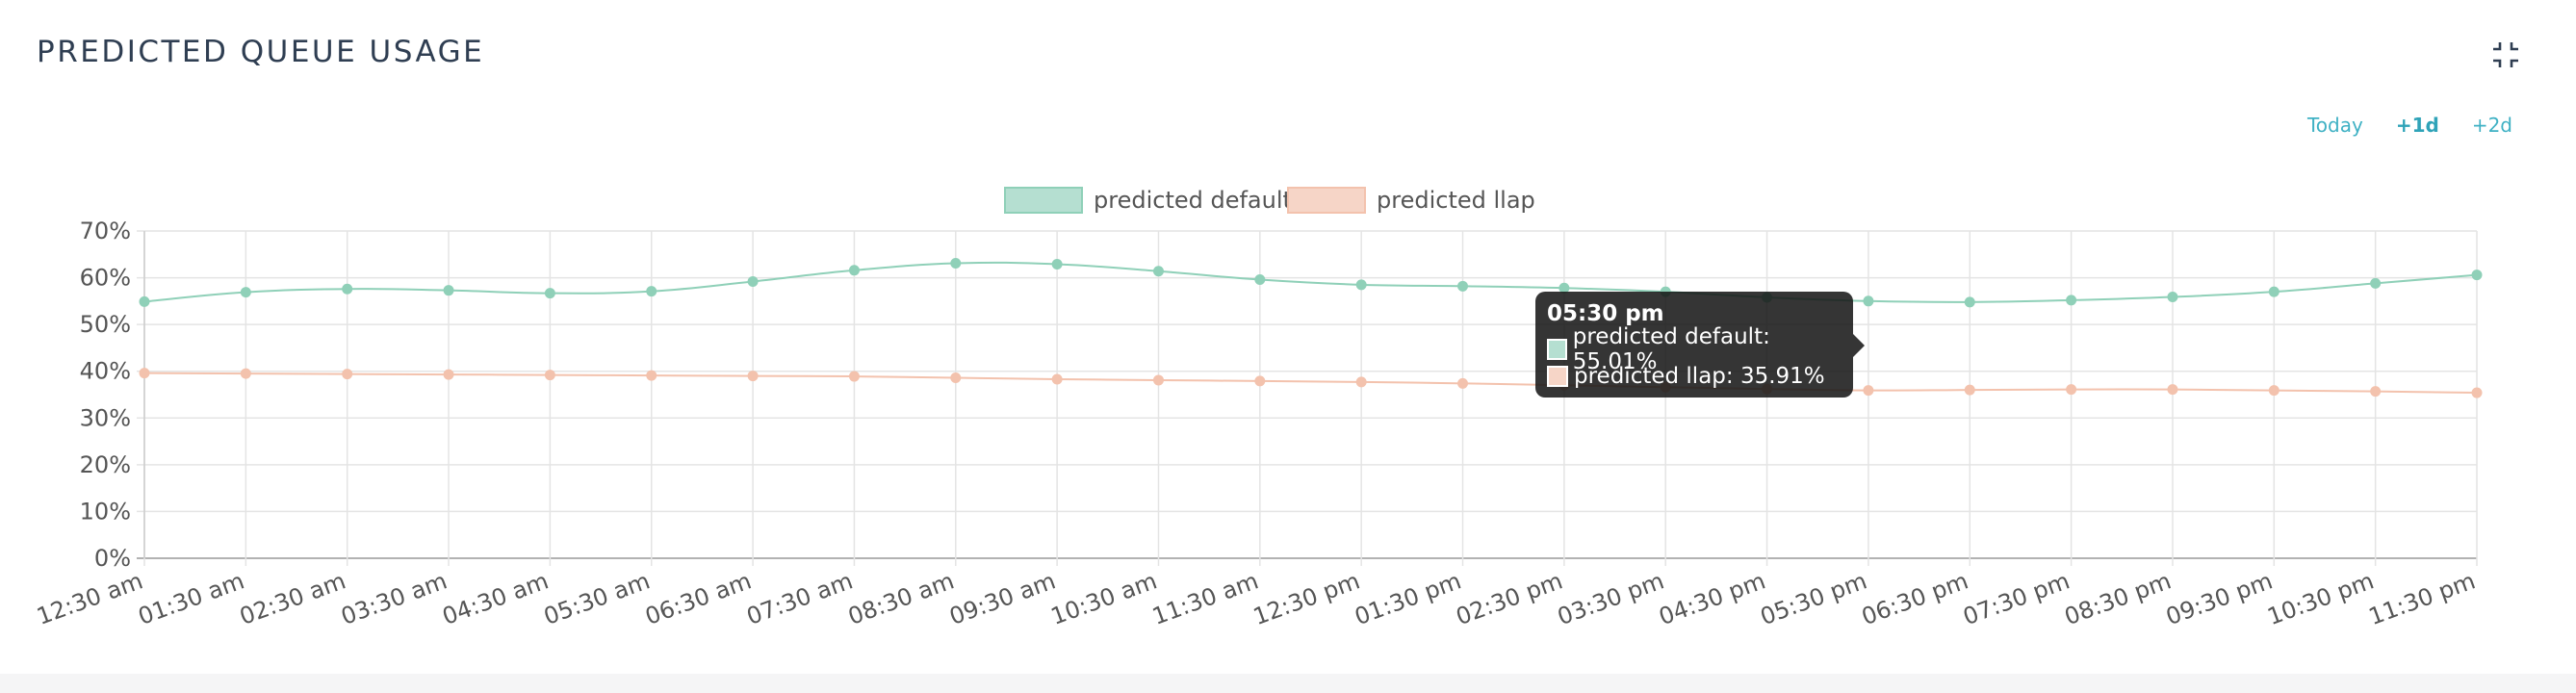  Describe the element at coordinates (1510, 598) in the screenshot. I see `x-tick-label: 02:30 pm` at that location.